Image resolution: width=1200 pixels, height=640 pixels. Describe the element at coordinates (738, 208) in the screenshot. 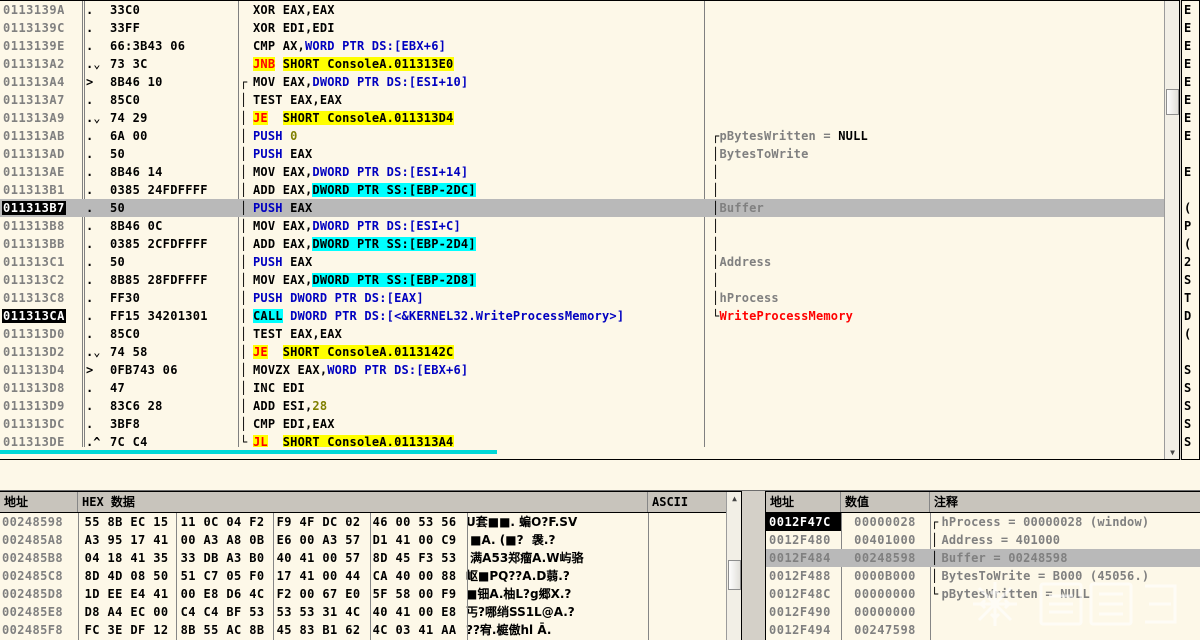

I see `instruction-comment: │Buffer` at that location.